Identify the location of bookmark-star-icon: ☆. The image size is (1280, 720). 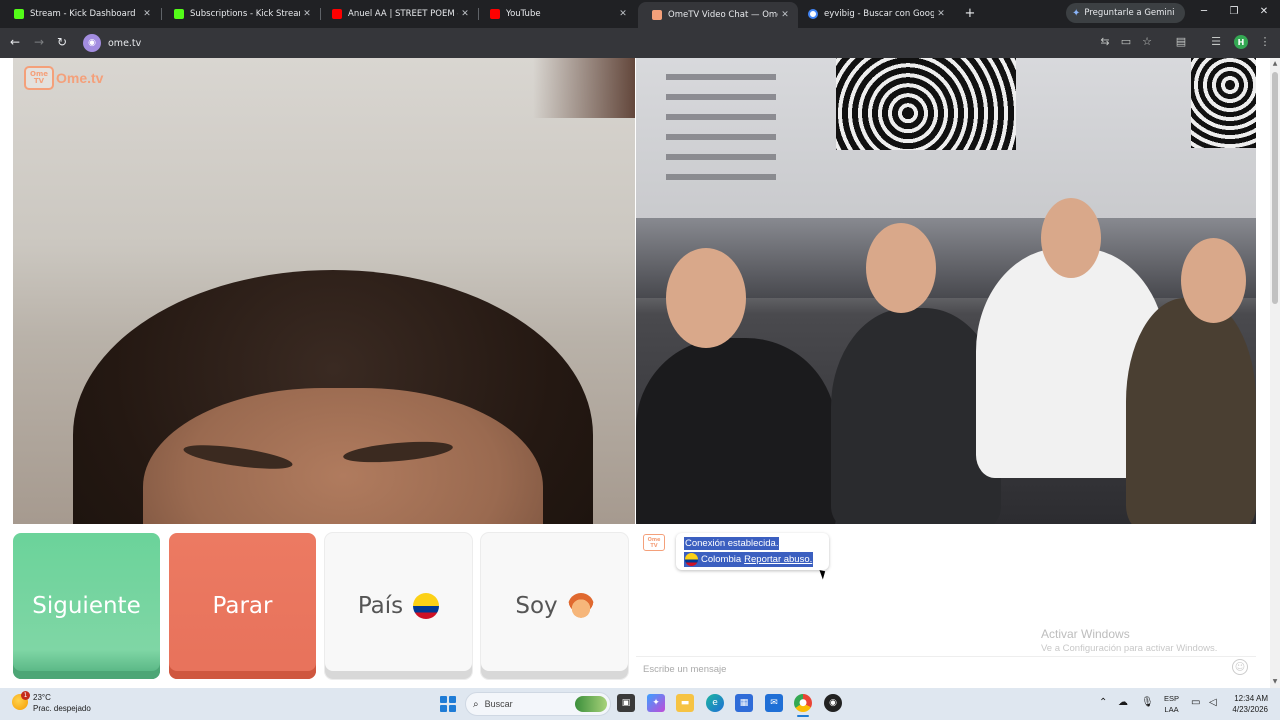
(1147, 41).